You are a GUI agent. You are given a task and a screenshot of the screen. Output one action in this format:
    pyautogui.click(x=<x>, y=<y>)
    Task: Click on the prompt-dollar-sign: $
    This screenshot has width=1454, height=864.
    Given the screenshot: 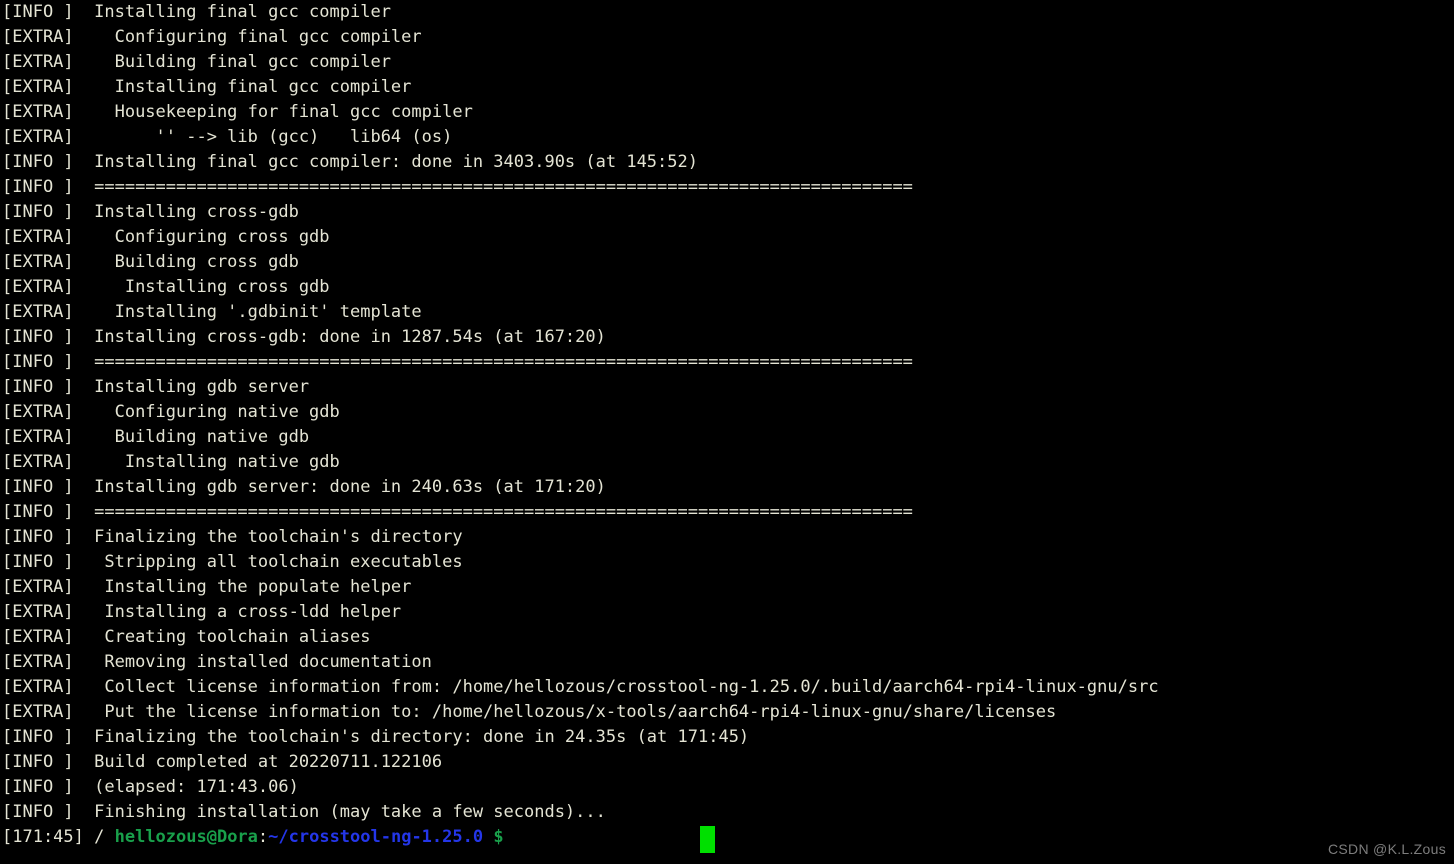 What is the action you would take?
    pyautogui.click(x=493, y=837)
    